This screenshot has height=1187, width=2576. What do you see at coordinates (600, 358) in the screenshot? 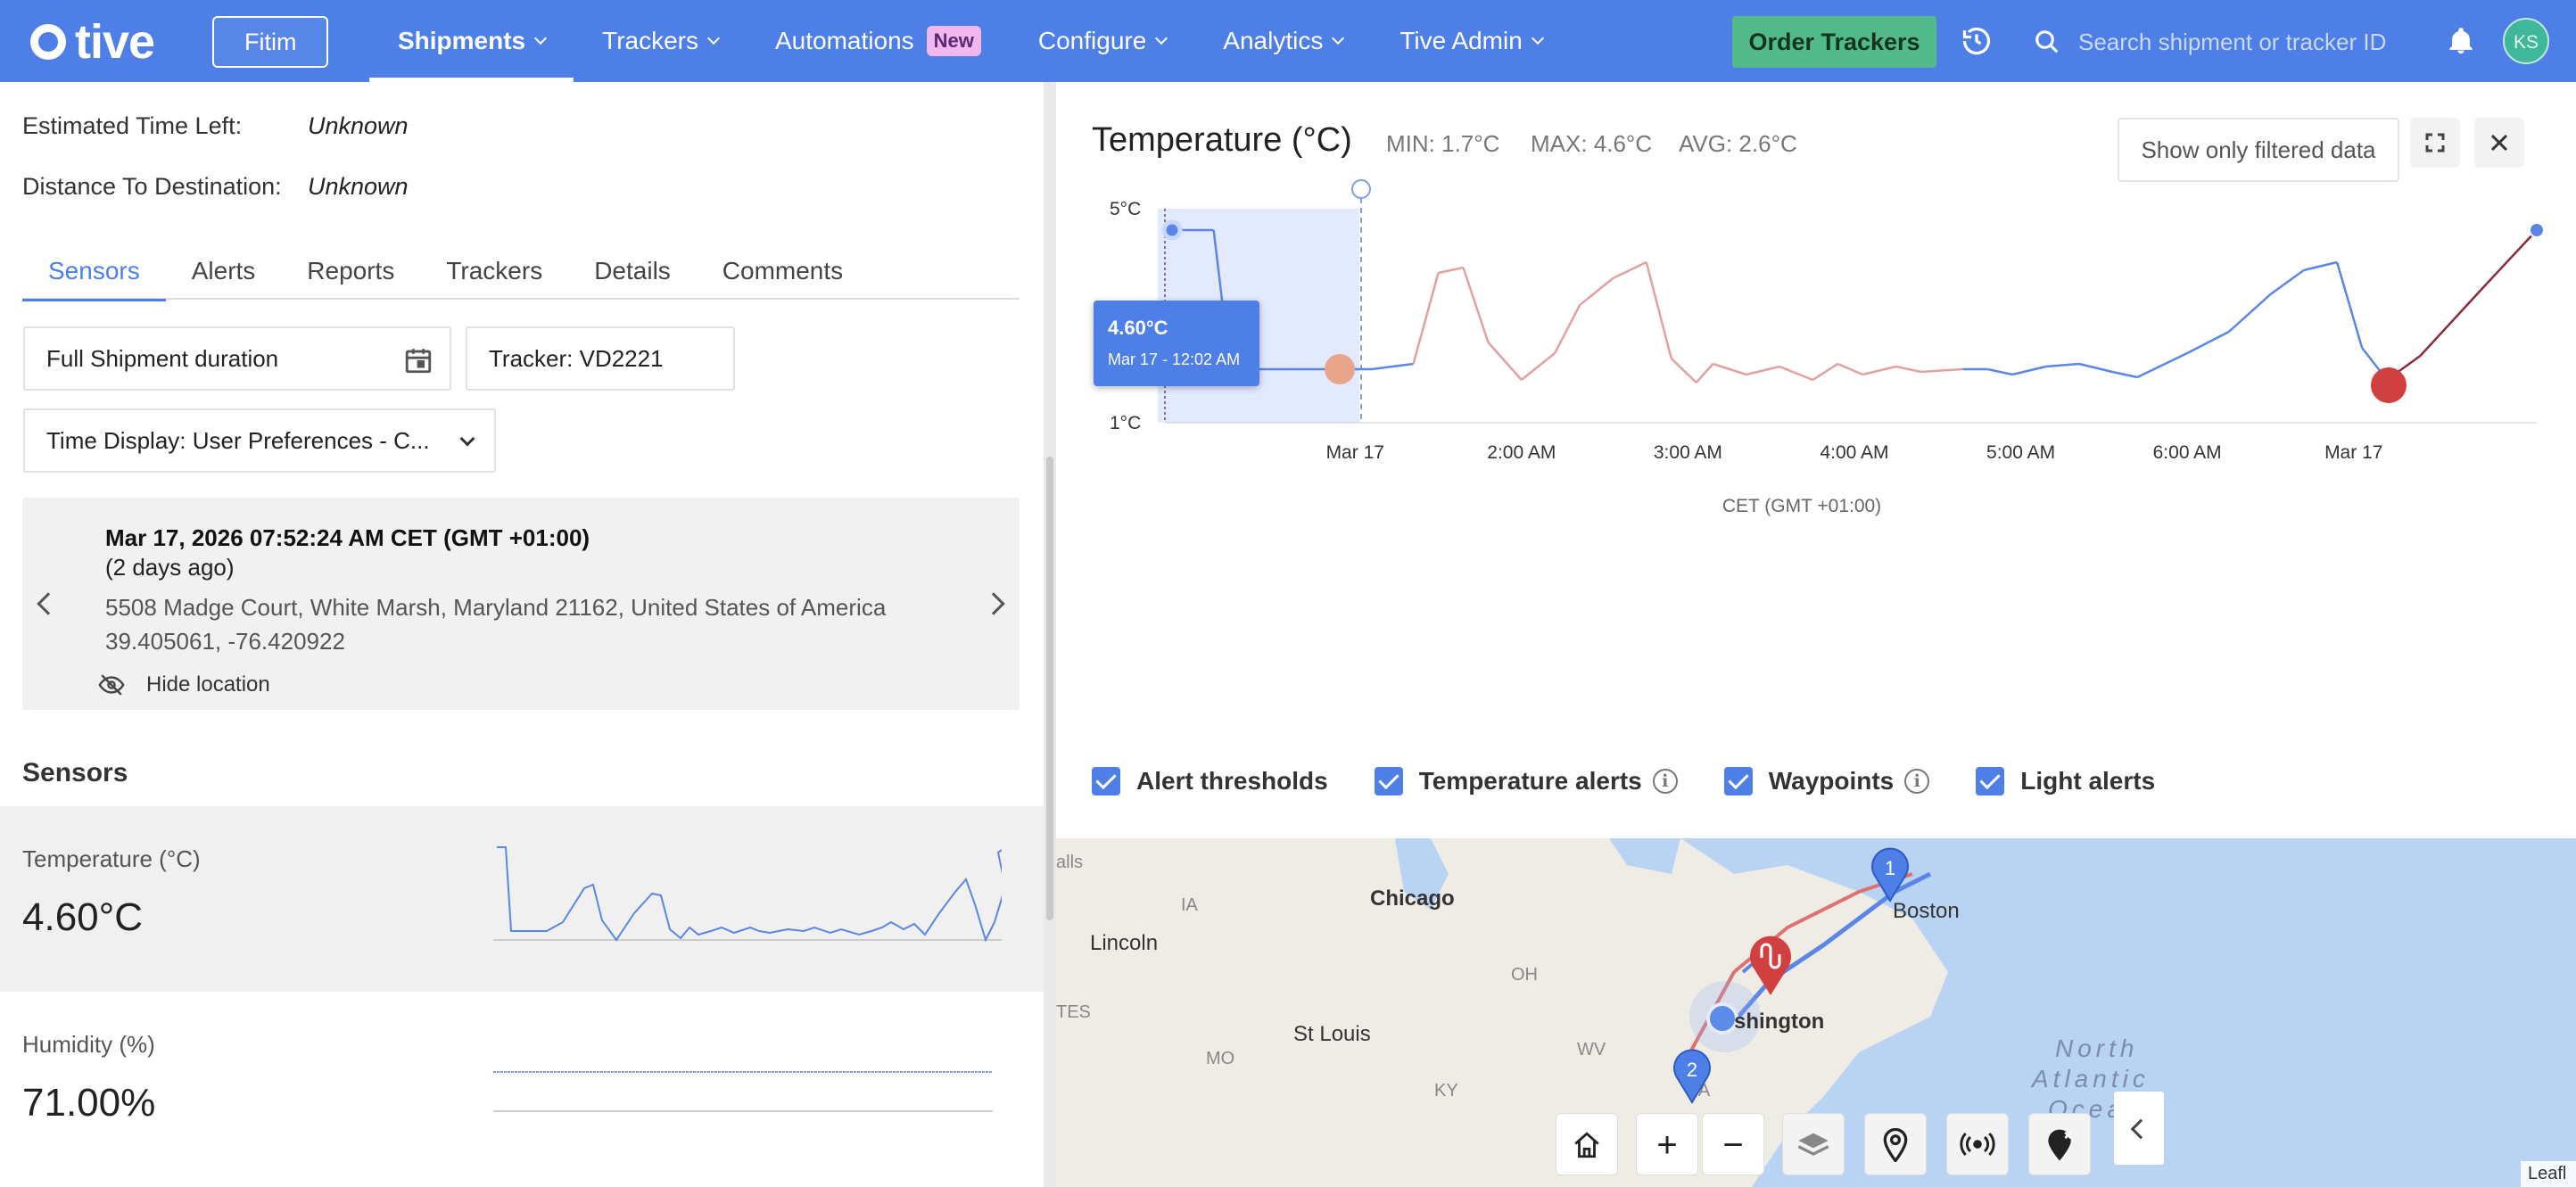
I see `tracker-field: Tracker: VD2221` at bounding box center [600, 358].